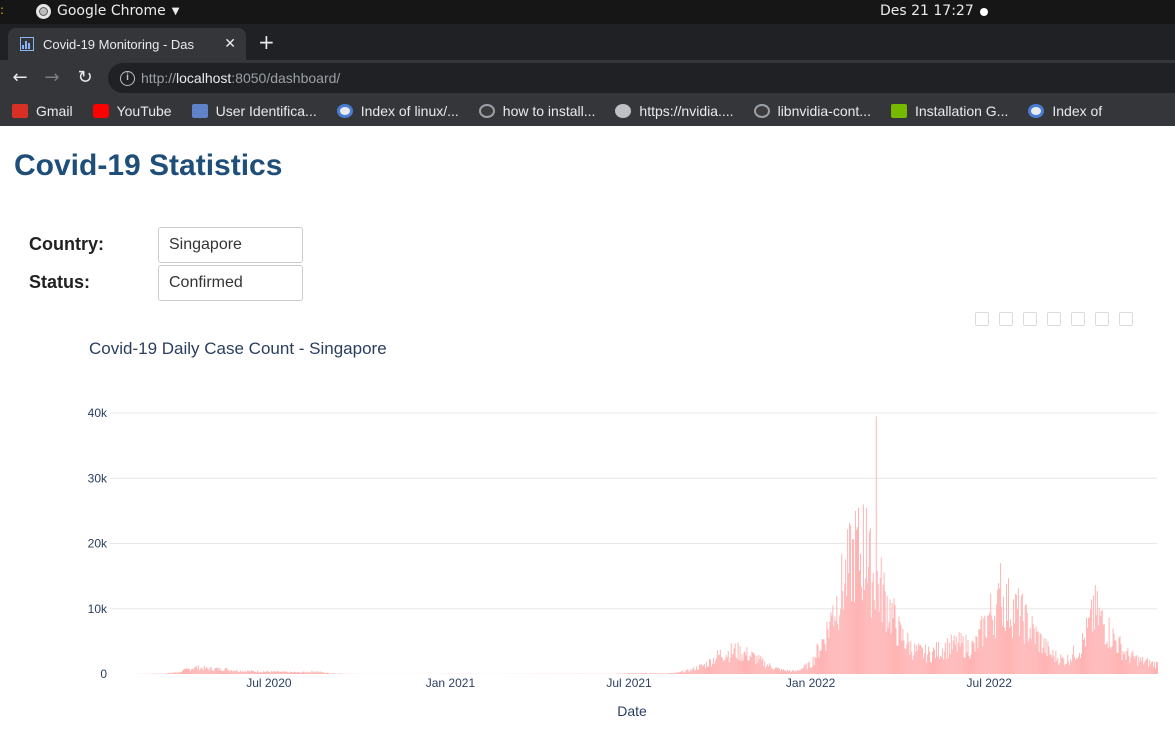 Image resolution: width=1175 pixels, height=750 pixels. Describe the element at coordinates (2, 10) in the screenshot. I see `activities-indicator: :` at that location.